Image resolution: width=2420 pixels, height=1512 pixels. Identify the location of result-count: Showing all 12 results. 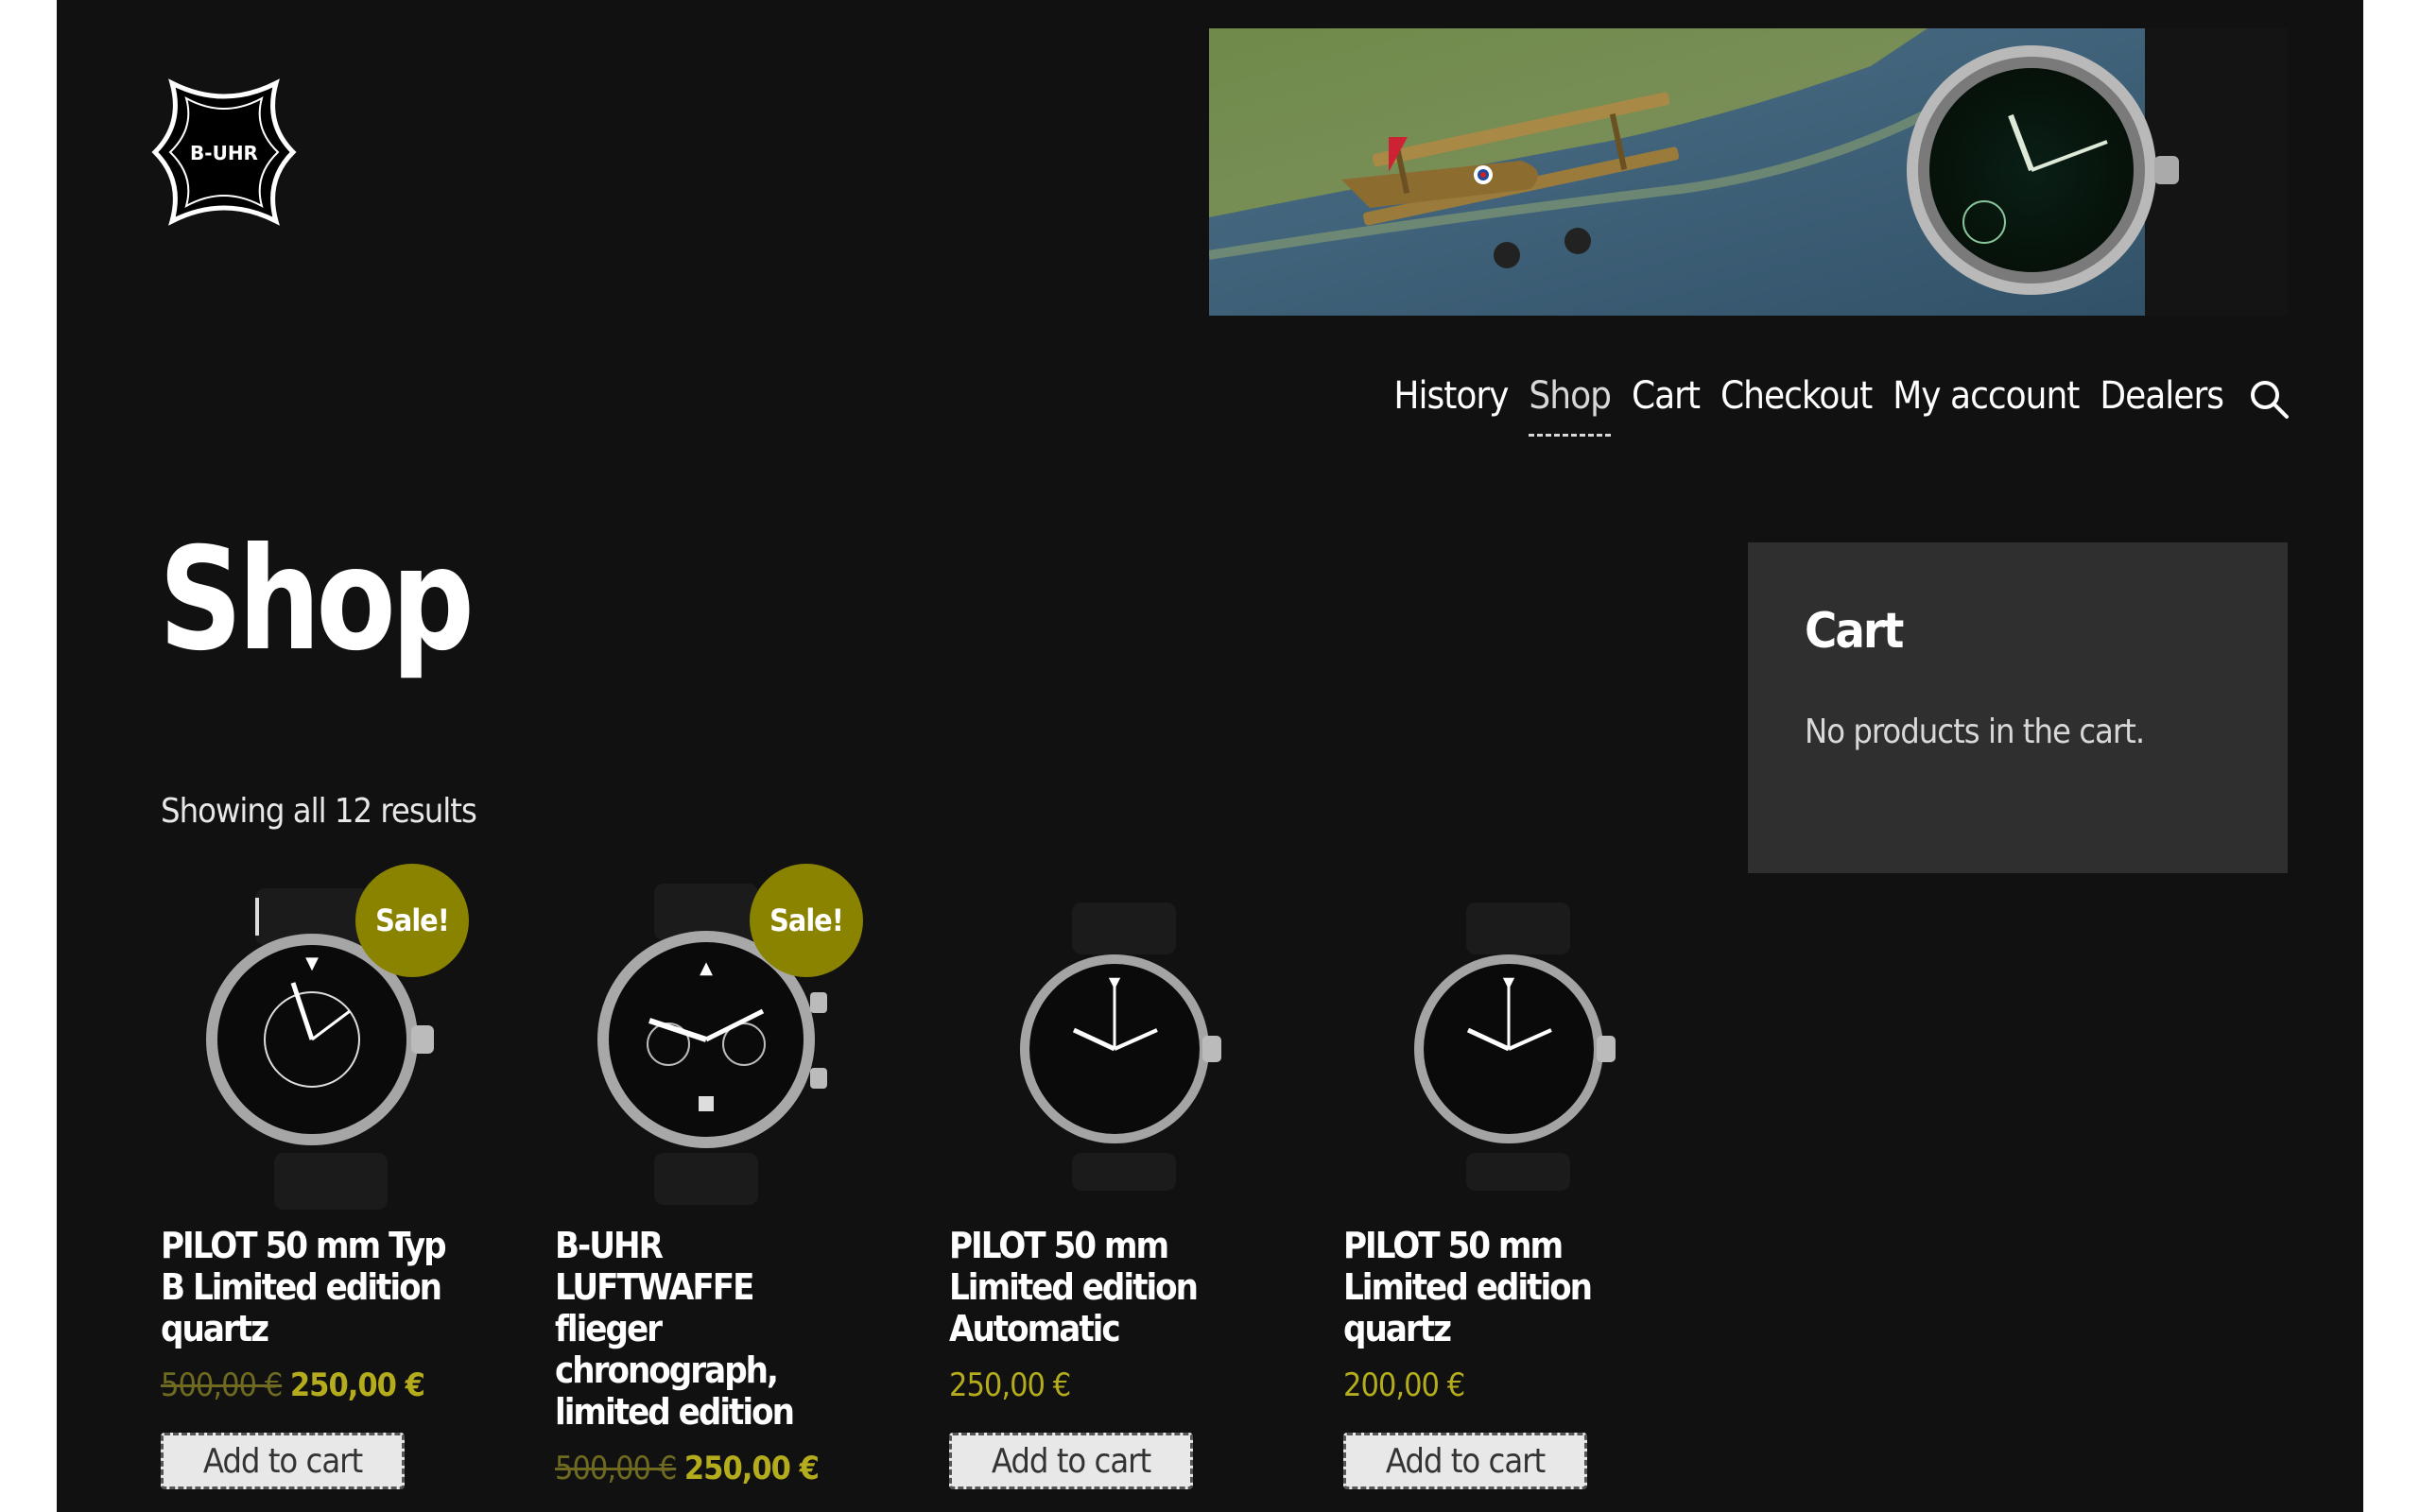
(319, 811).